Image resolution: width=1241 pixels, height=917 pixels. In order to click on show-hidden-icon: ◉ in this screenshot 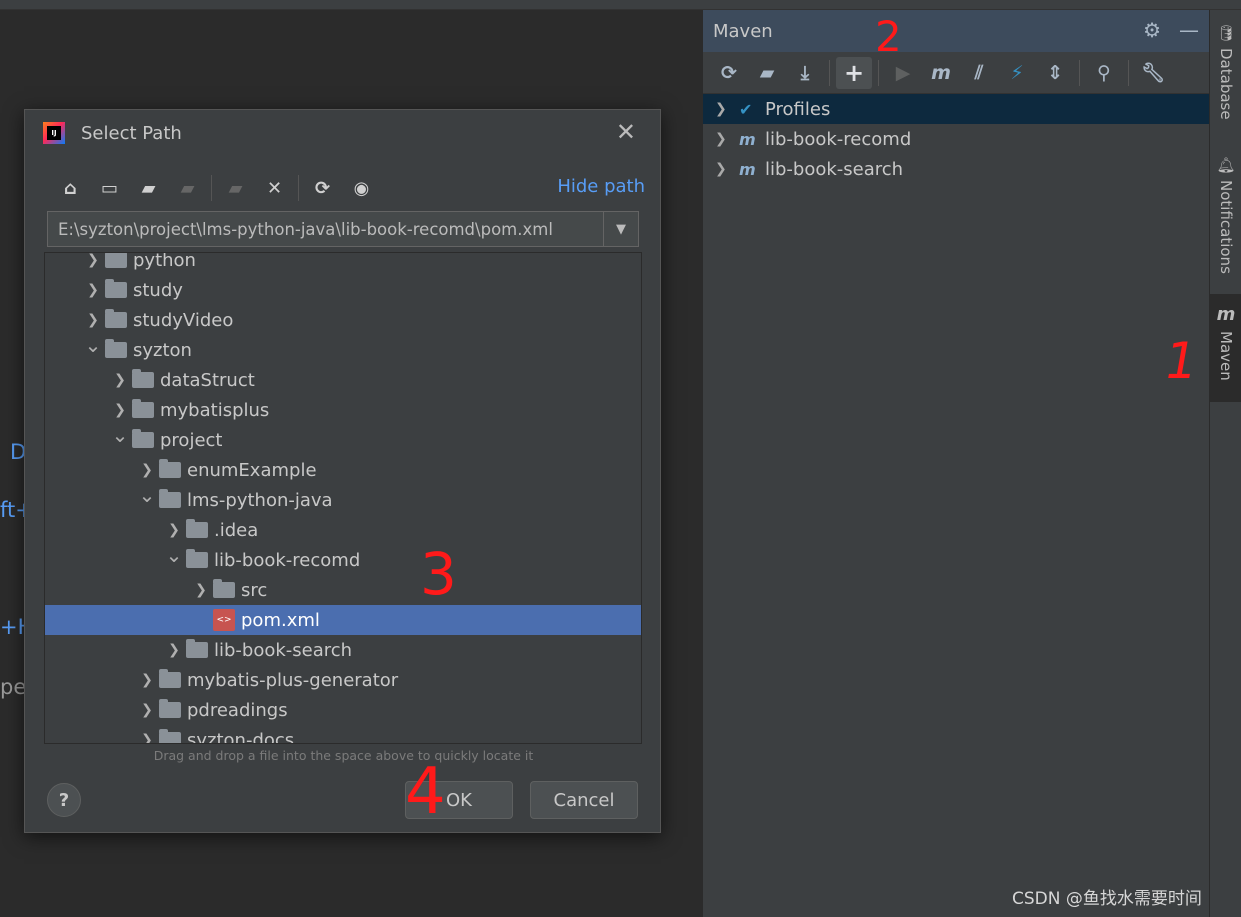, I will do `click(361, 188)`.